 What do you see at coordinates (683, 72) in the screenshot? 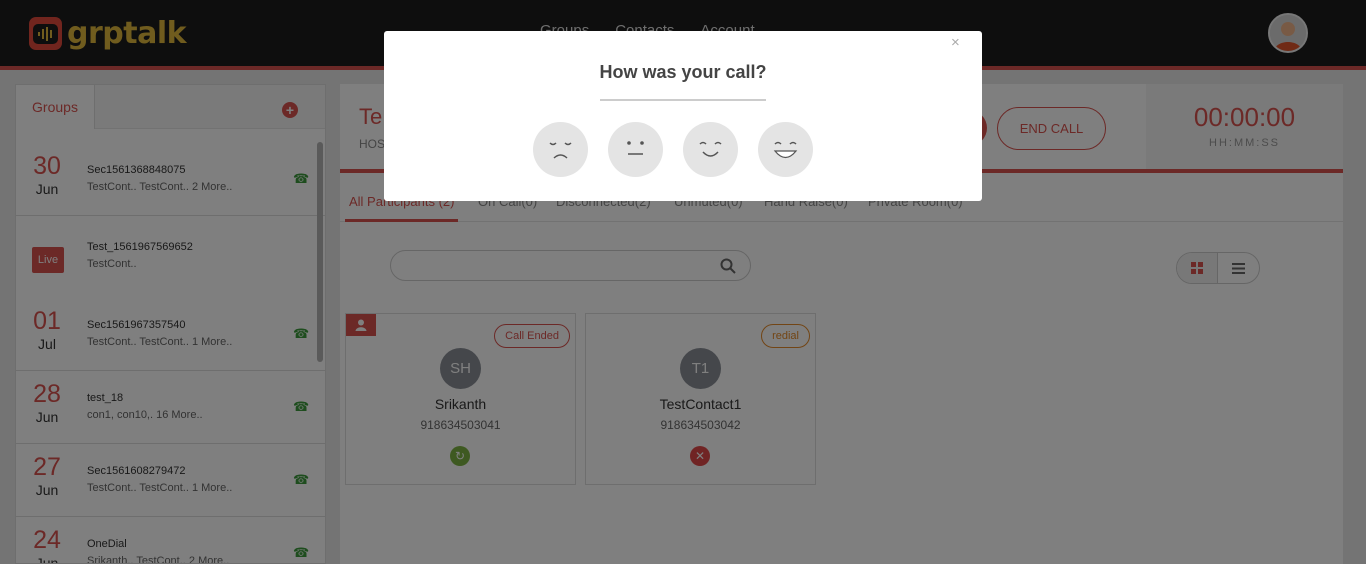
I see `modal-title: How was your call?` at bounding box center [683, 72].